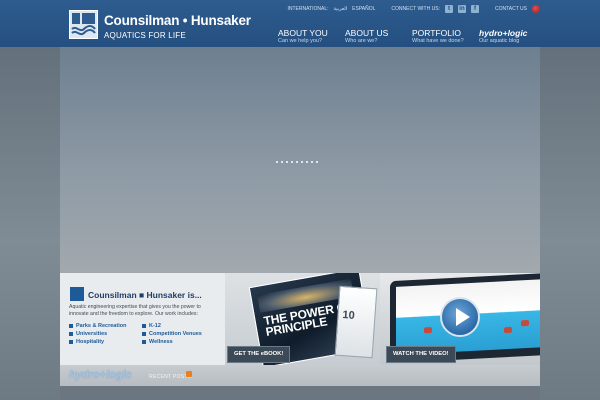 The image size is (600, 400). I want to click on rss-icon, so click(189, 374).